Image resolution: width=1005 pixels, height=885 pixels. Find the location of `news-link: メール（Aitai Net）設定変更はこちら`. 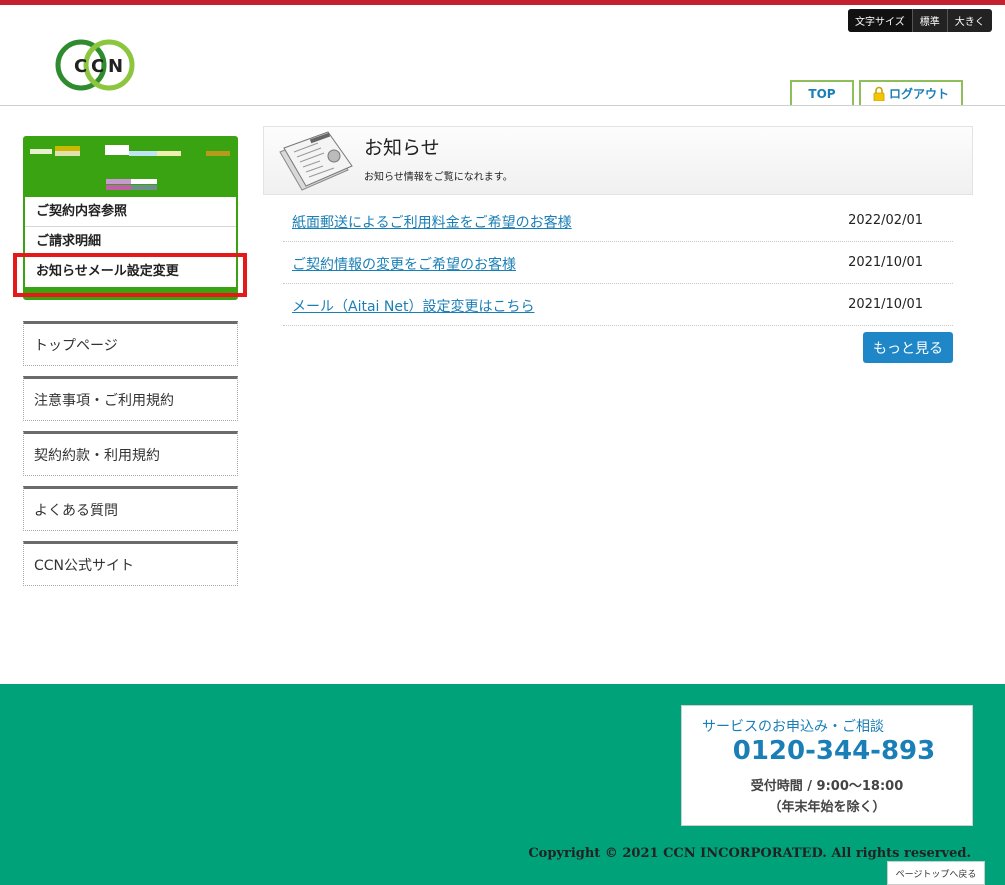

news-link: メール（Aitai Net）設定変更はこちら is located at coordinates (413, 306).